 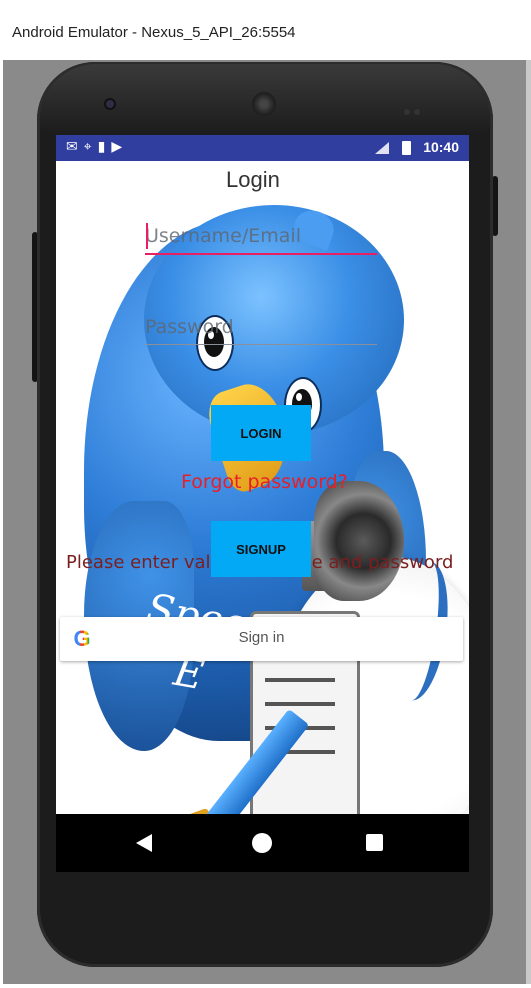 What do you see at coordinates (382, 148) in the screenshot?
I see `signal-icon` at bounding box center [382, 148].